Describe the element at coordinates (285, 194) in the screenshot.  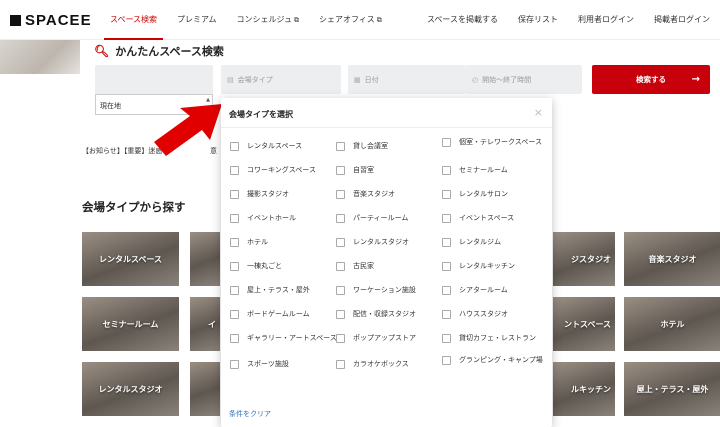
I see `venue-type-option: 撮影スタジオ` at that location.